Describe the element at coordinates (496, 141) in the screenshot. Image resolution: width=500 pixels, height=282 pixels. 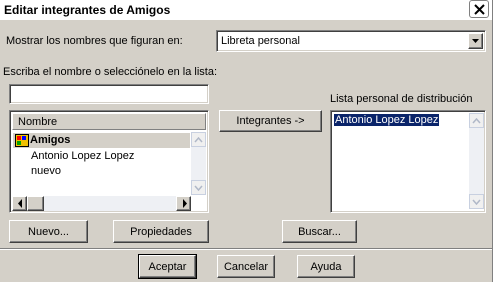
I see `background-strip` at that location.